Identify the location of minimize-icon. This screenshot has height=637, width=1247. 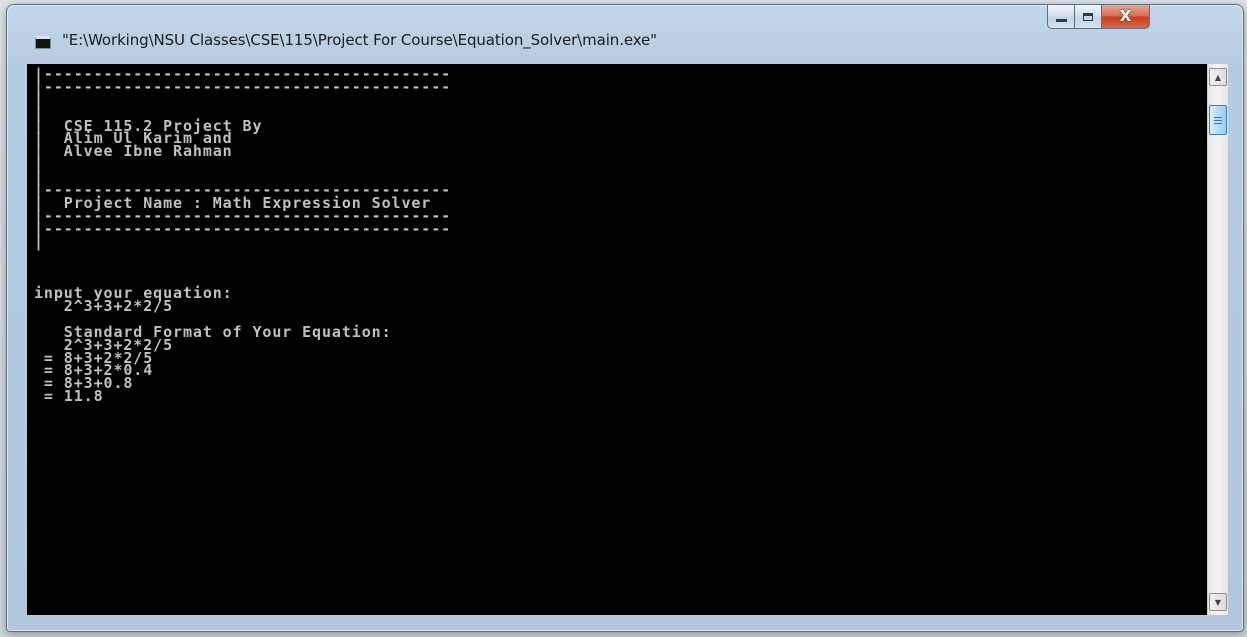
(1061, 20).